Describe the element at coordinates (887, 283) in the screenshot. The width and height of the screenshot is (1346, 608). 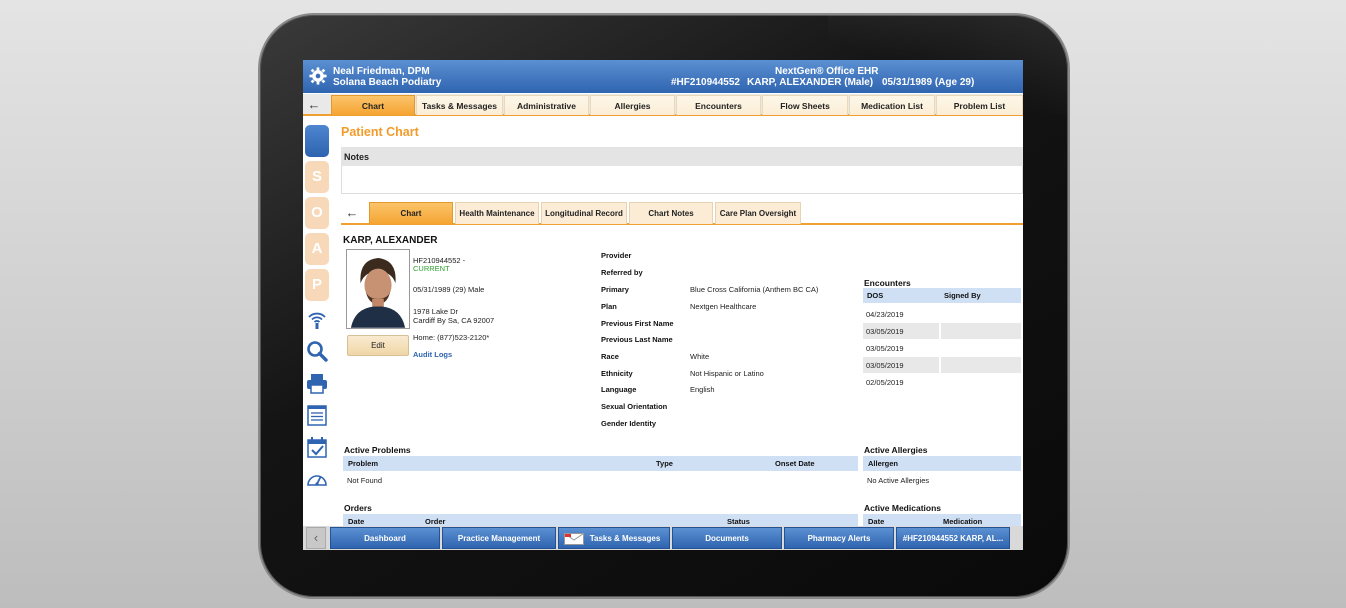
I see `encounters-title: Encounters` at that location.